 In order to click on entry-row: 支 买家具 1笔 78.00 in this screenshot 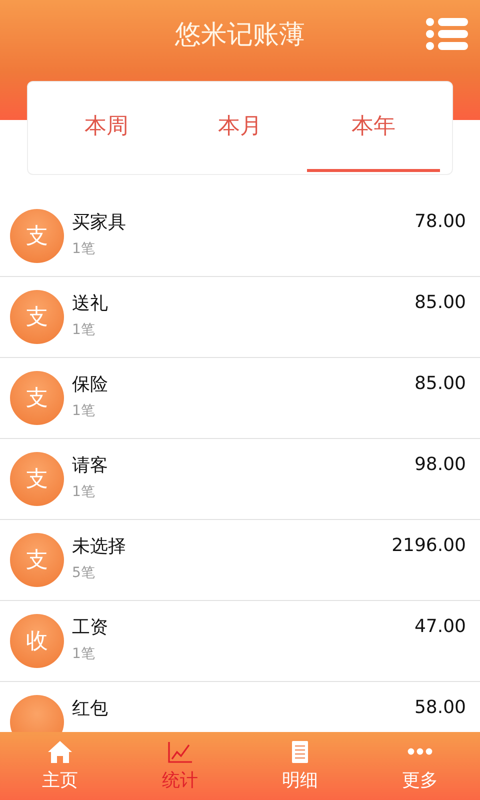, I will do `click(240, 236)`.